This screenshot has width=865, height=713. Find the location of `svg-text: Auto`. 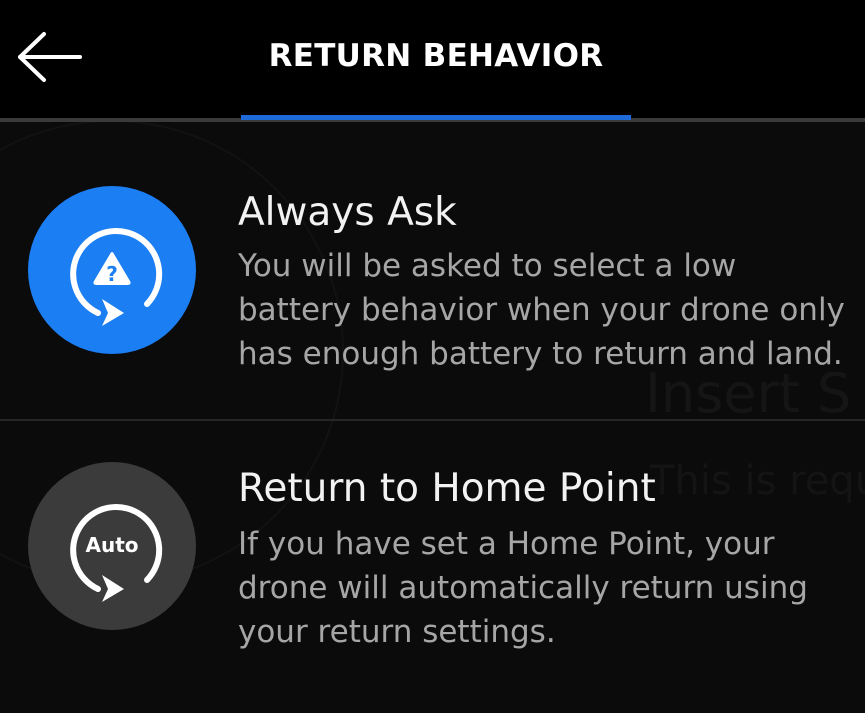

svg-text: Auto is located at coordinates (111, 545).